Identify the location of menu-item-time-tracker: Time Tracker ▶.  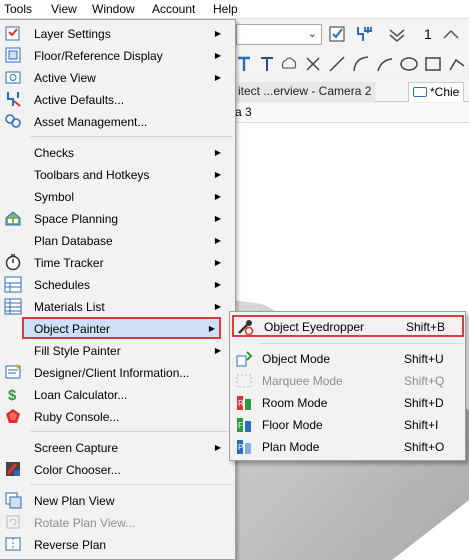
(117, 263).